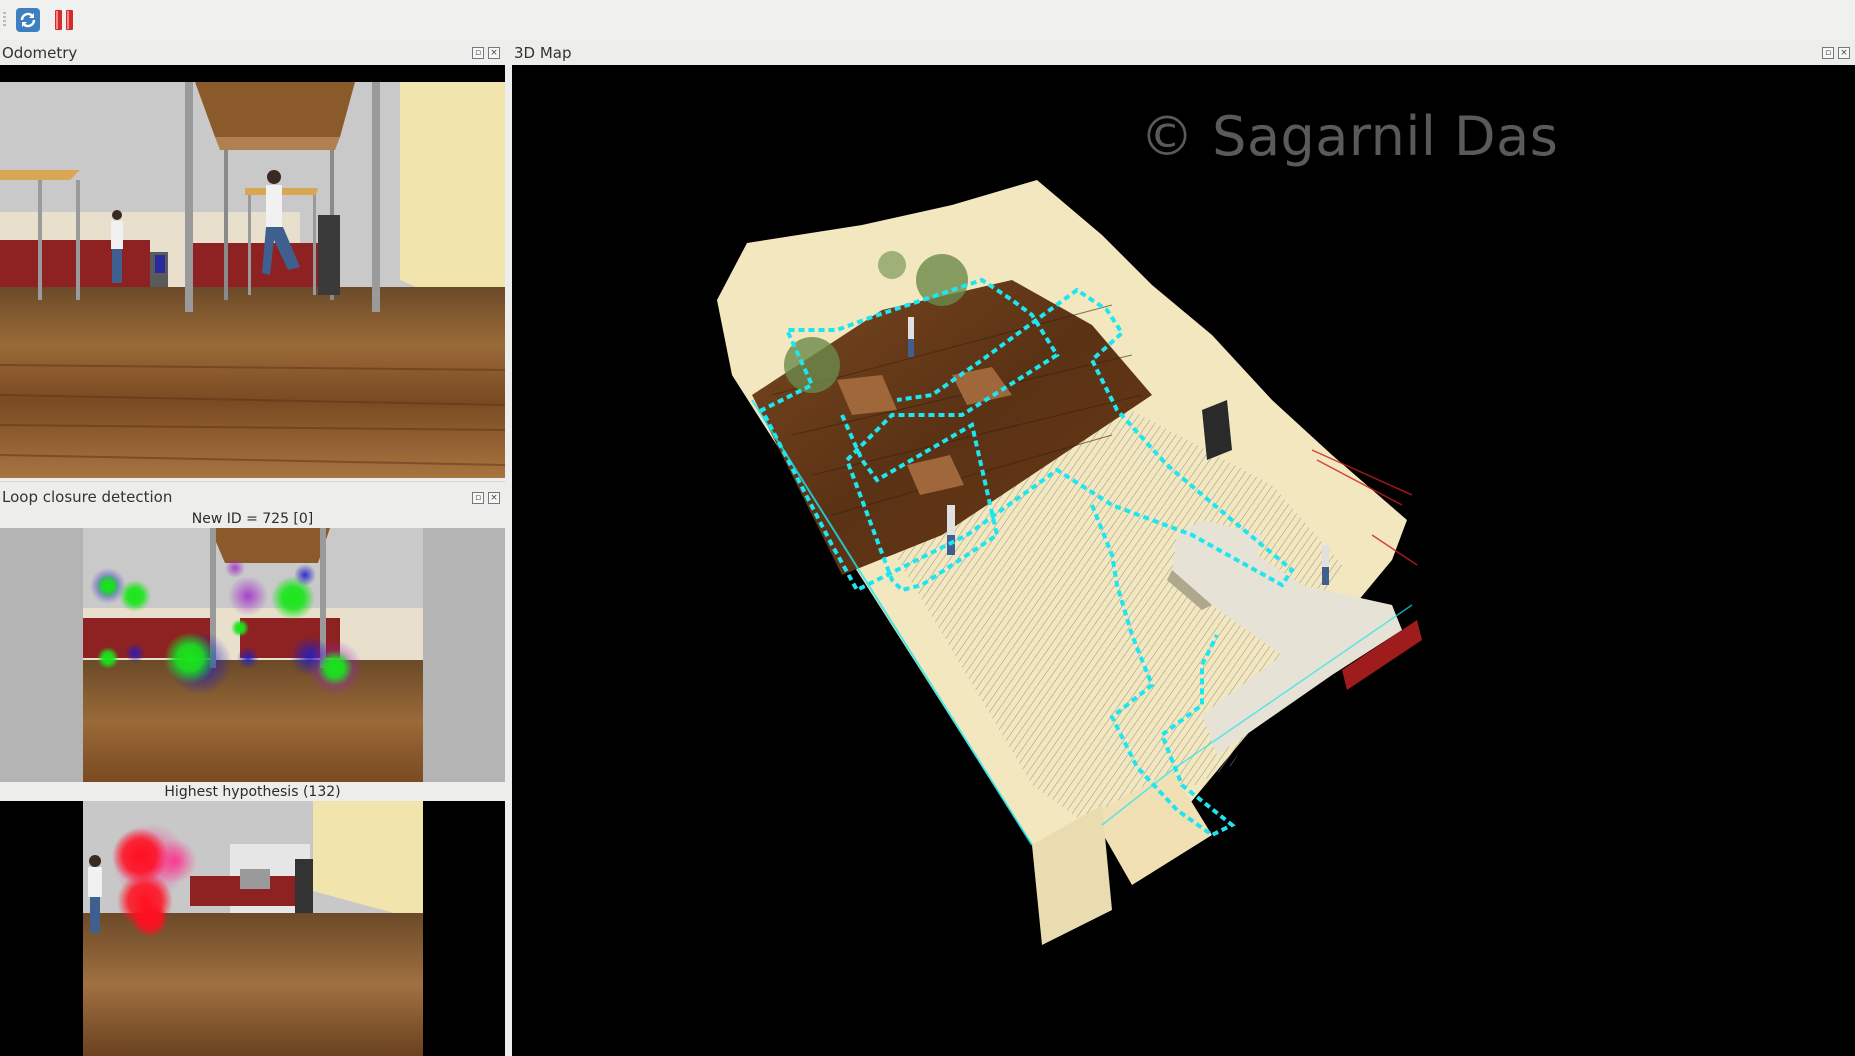 The image size is (1855, 1056). I want to click on toolbar-grip-icon, so click(4, 20).